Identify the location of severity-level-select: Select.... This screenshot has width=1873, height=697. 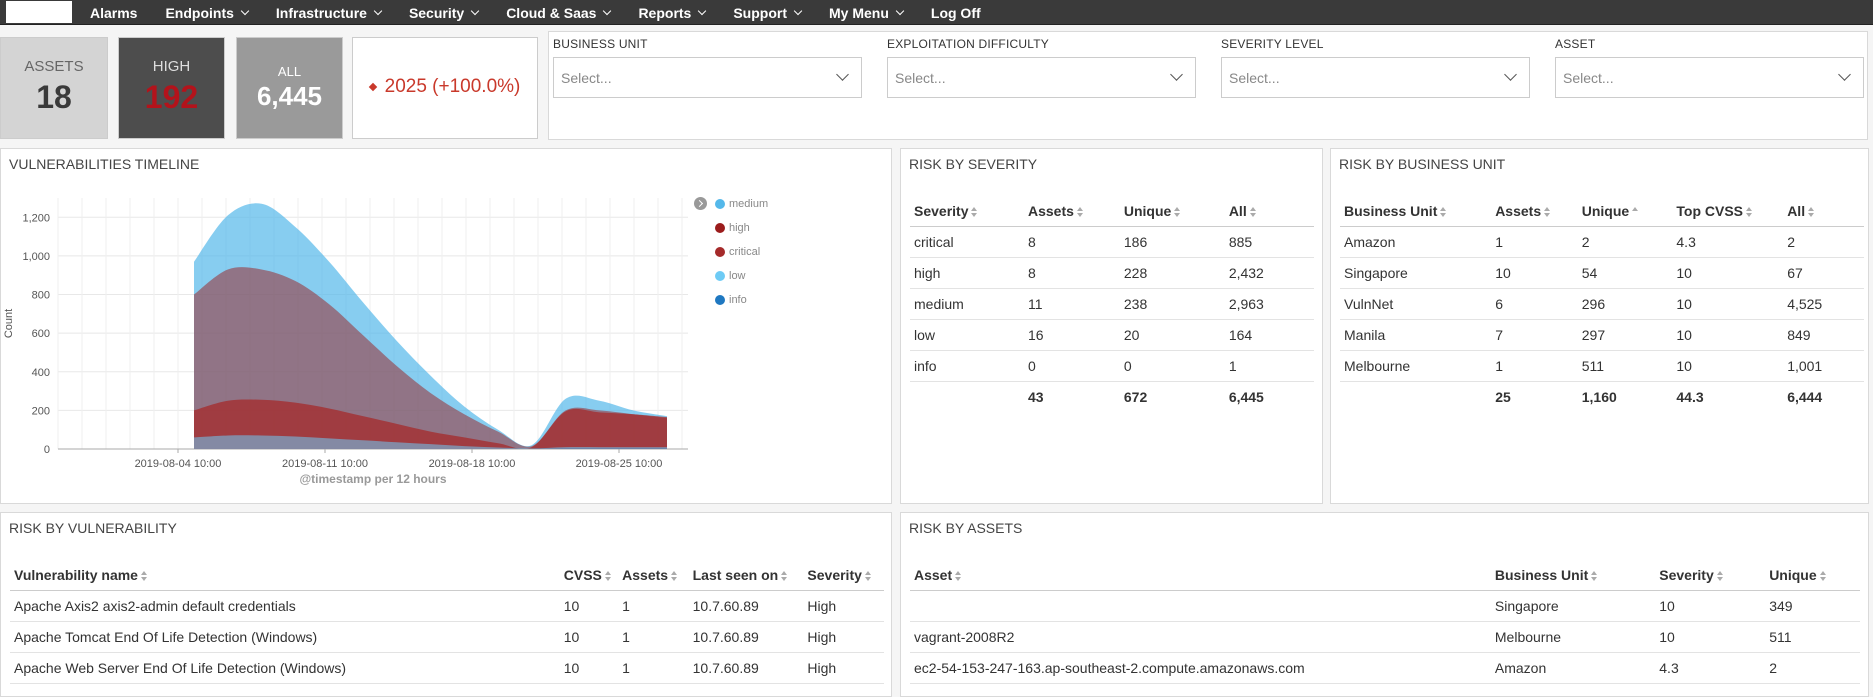
(1375, 77).